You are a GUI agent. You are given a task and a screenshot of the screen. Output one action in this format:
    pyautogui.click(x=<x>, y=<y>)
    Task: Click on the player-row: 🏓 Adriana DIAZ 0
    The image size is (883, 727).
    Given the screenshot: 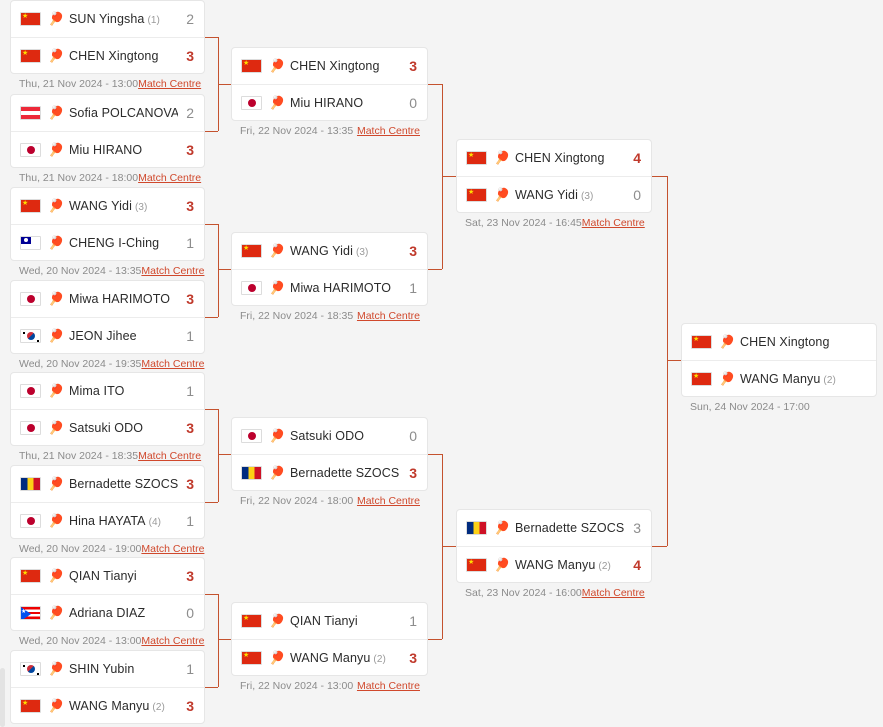 What is the action you would take?
    pyautogui.click(x=107, y=612)
    